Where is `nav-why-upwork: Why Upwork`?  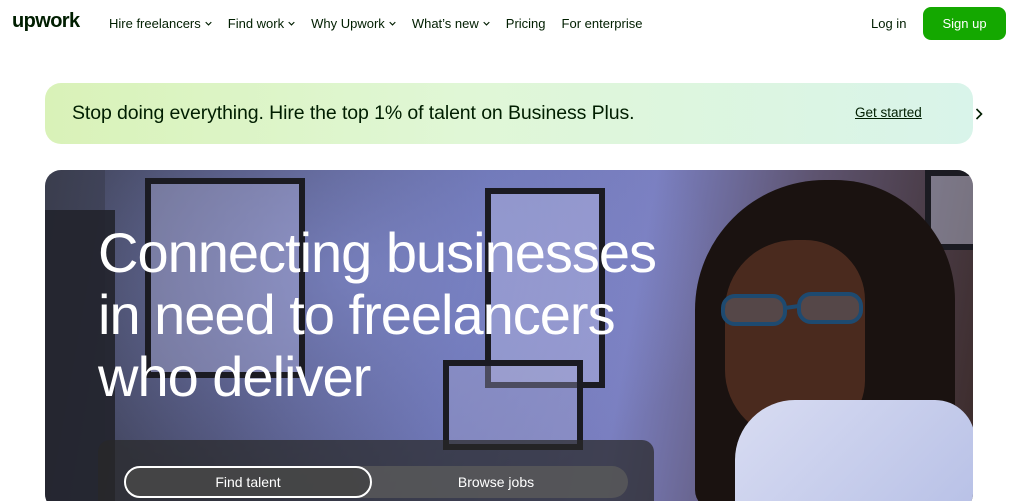 nav-why-upwork: Why Upwork is located at coordinates (353, 23).